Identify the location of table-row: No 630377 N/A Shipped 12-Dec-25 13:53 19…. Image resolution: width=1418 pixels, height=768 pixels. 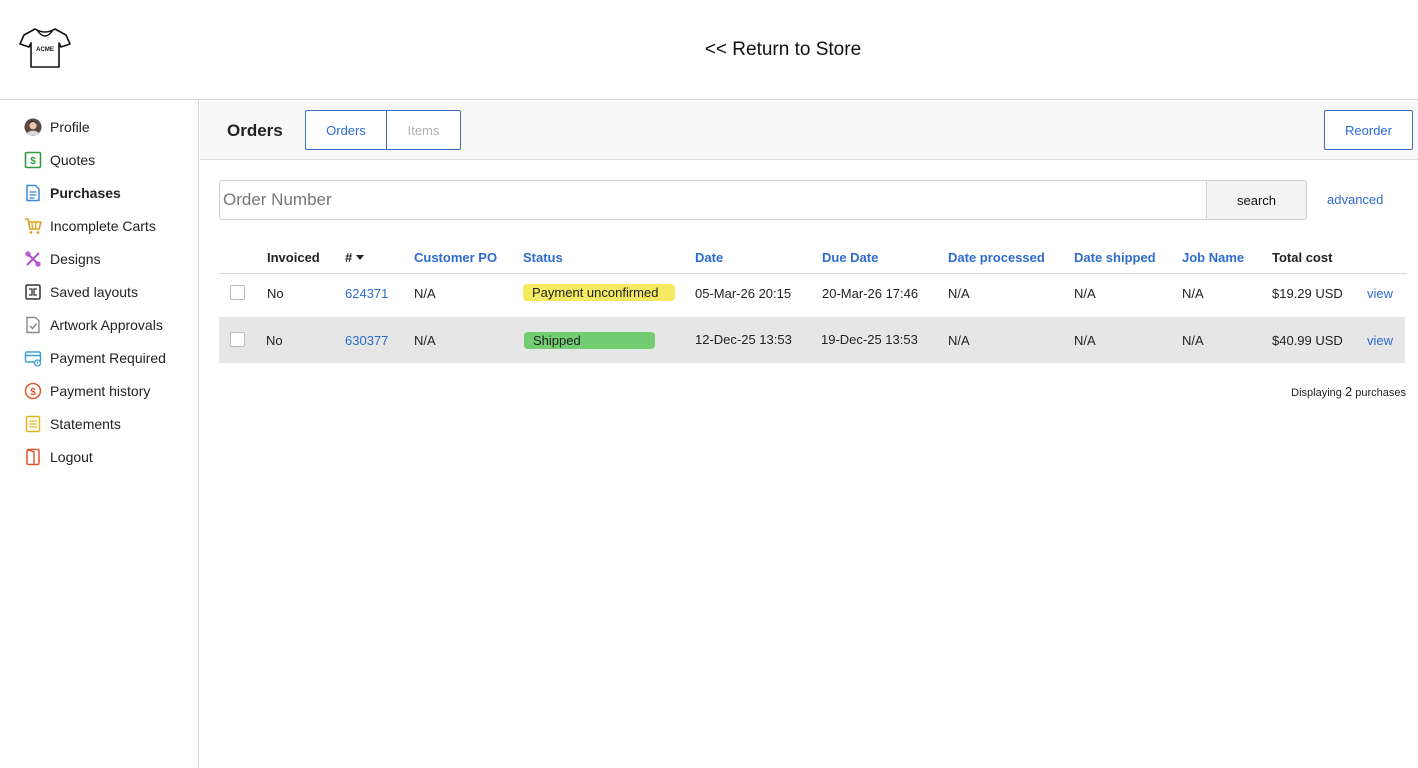
(812, 340).